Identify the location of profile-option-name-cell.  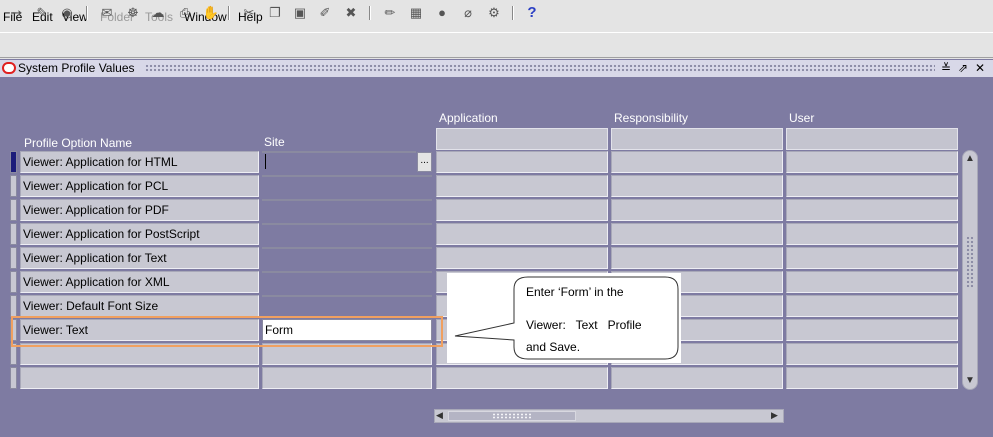
(139, 378).